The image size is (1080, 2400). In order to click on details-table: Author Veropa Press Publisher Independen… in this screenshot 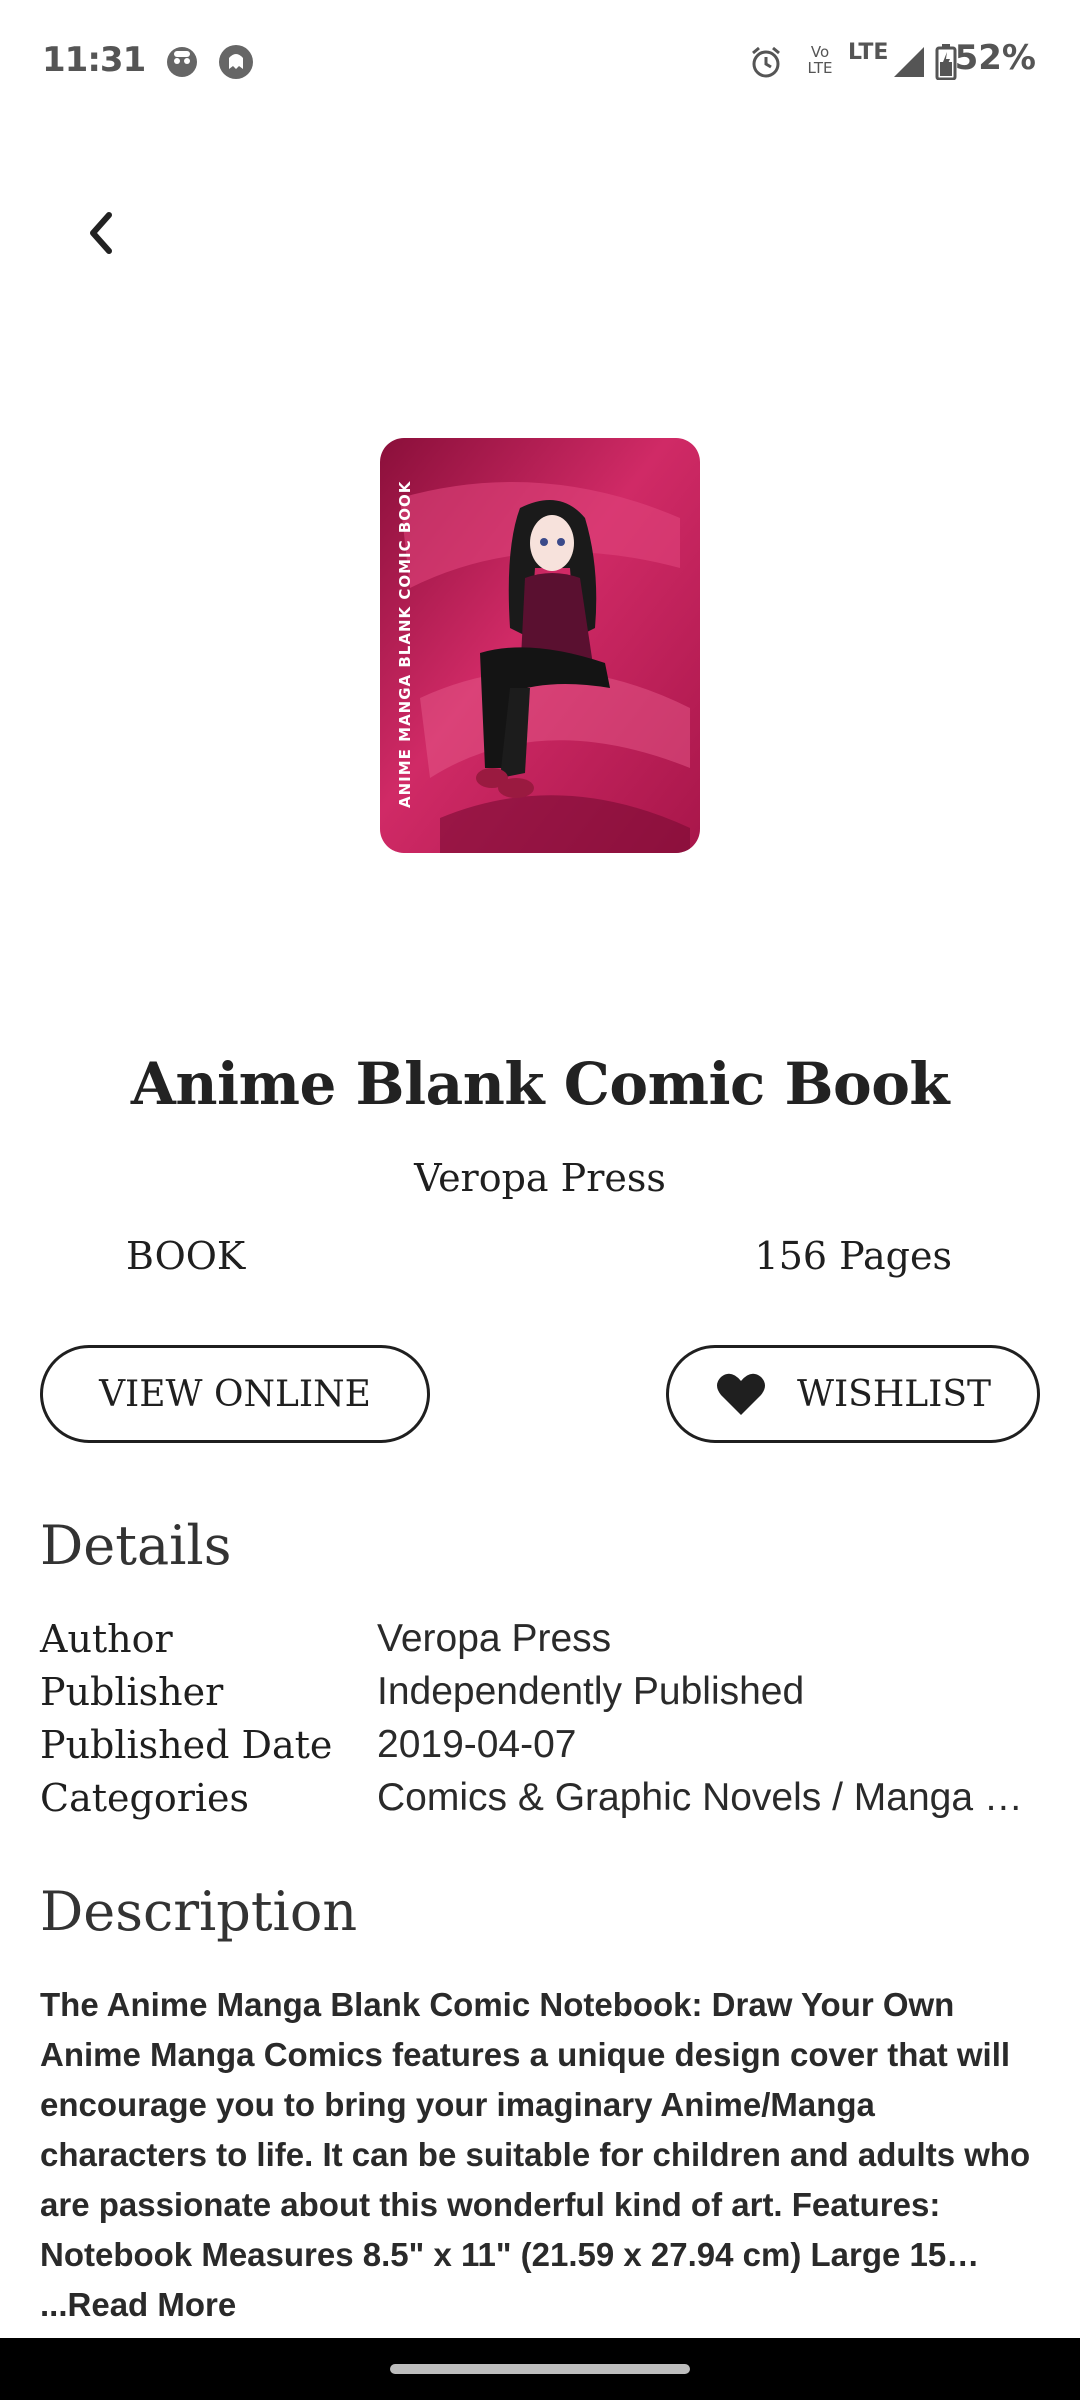, I will do `click(545, 1718)`.